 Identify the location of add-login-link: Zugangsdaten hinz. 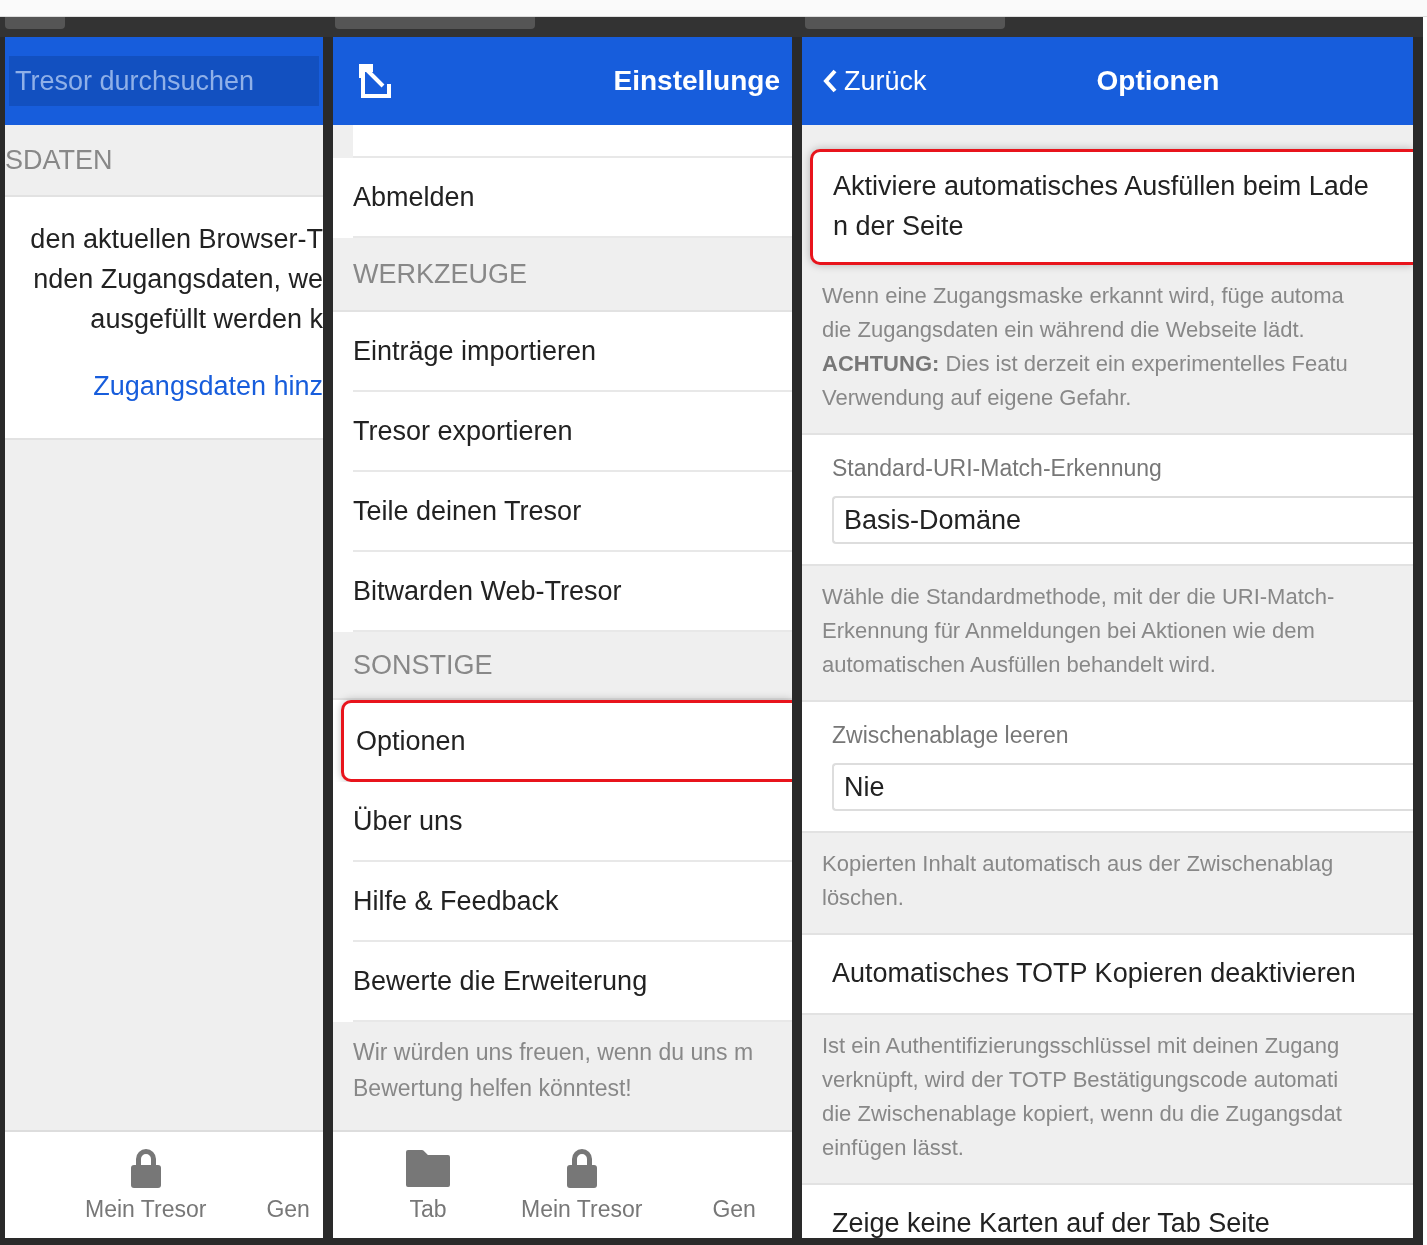
(208, 386).